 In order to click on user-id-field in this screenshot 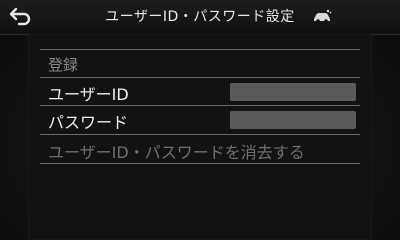, I will do `click(293, 92)`.